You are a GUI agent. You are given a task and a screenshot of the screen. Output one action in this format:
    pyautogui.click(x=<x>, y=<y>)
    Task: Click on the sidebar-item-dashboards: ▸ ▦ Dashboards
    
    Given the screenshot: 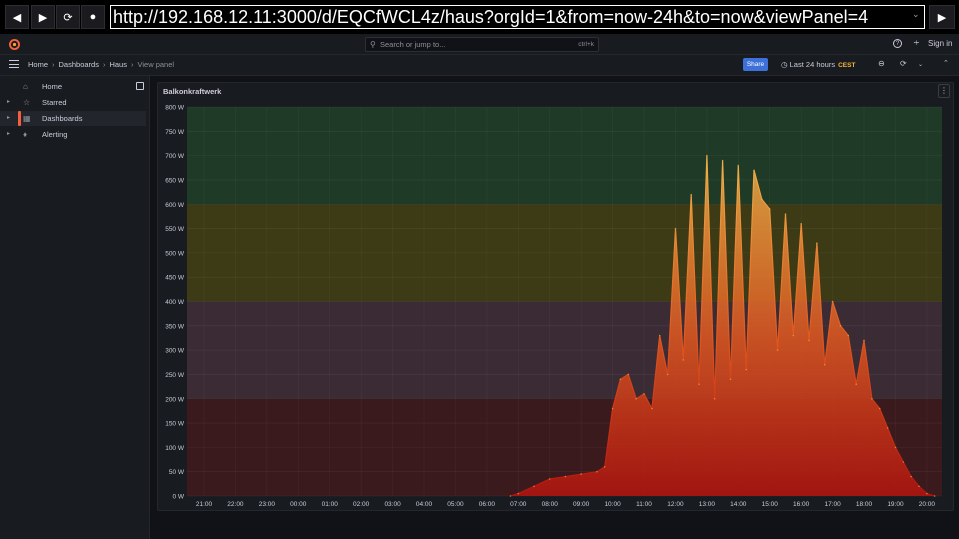 What is the action you would take?
    pyautogui.click(x=73, y=118)
    